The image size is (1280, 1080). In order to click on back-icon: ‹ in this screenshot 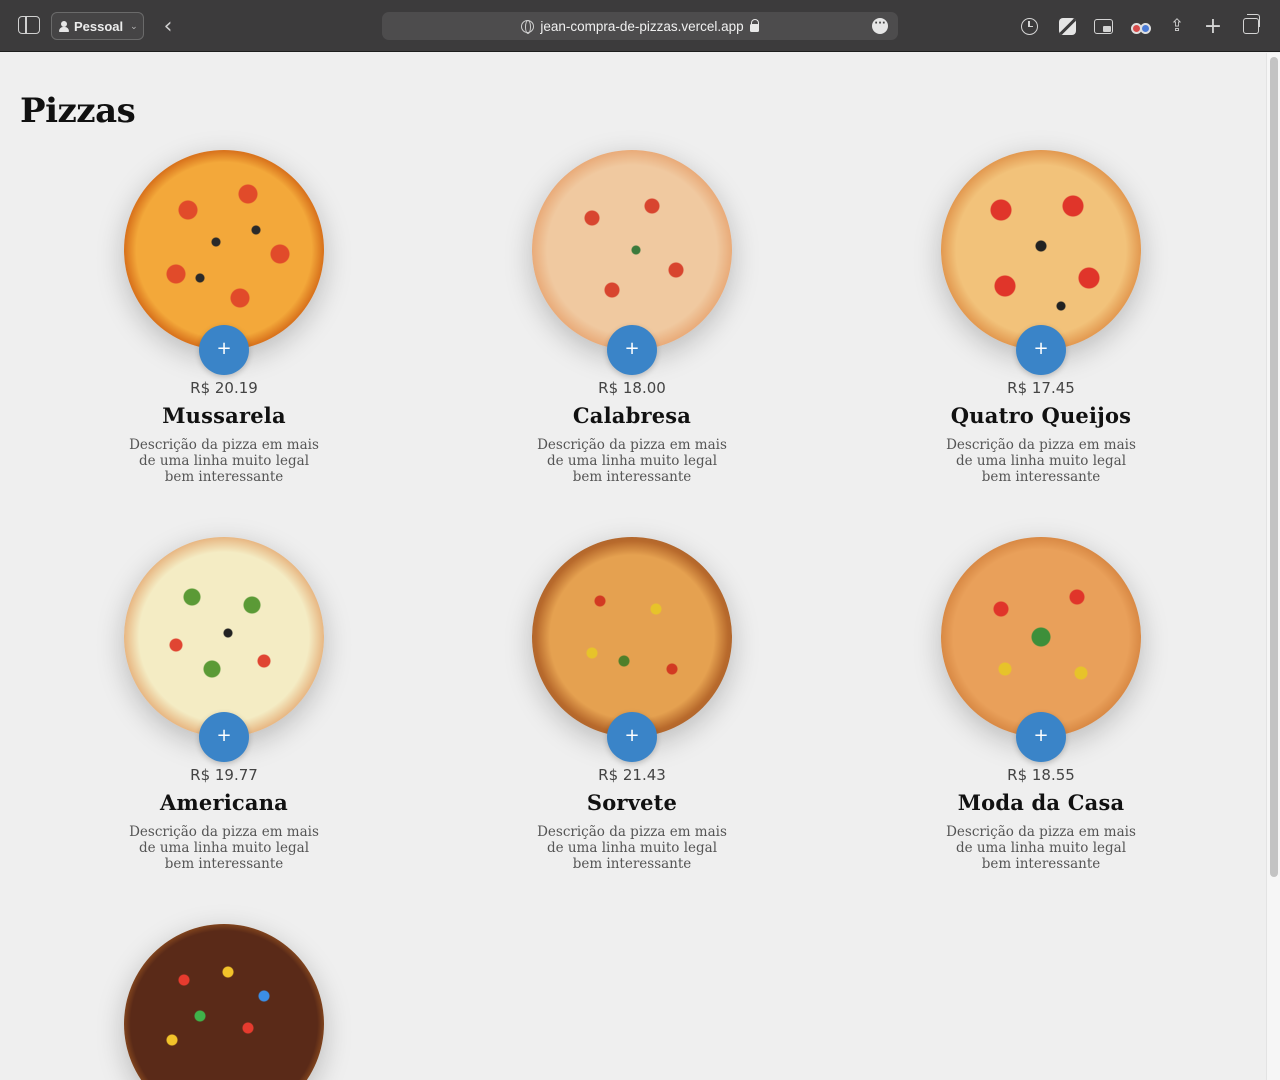, I will do `click(168, 26)`.